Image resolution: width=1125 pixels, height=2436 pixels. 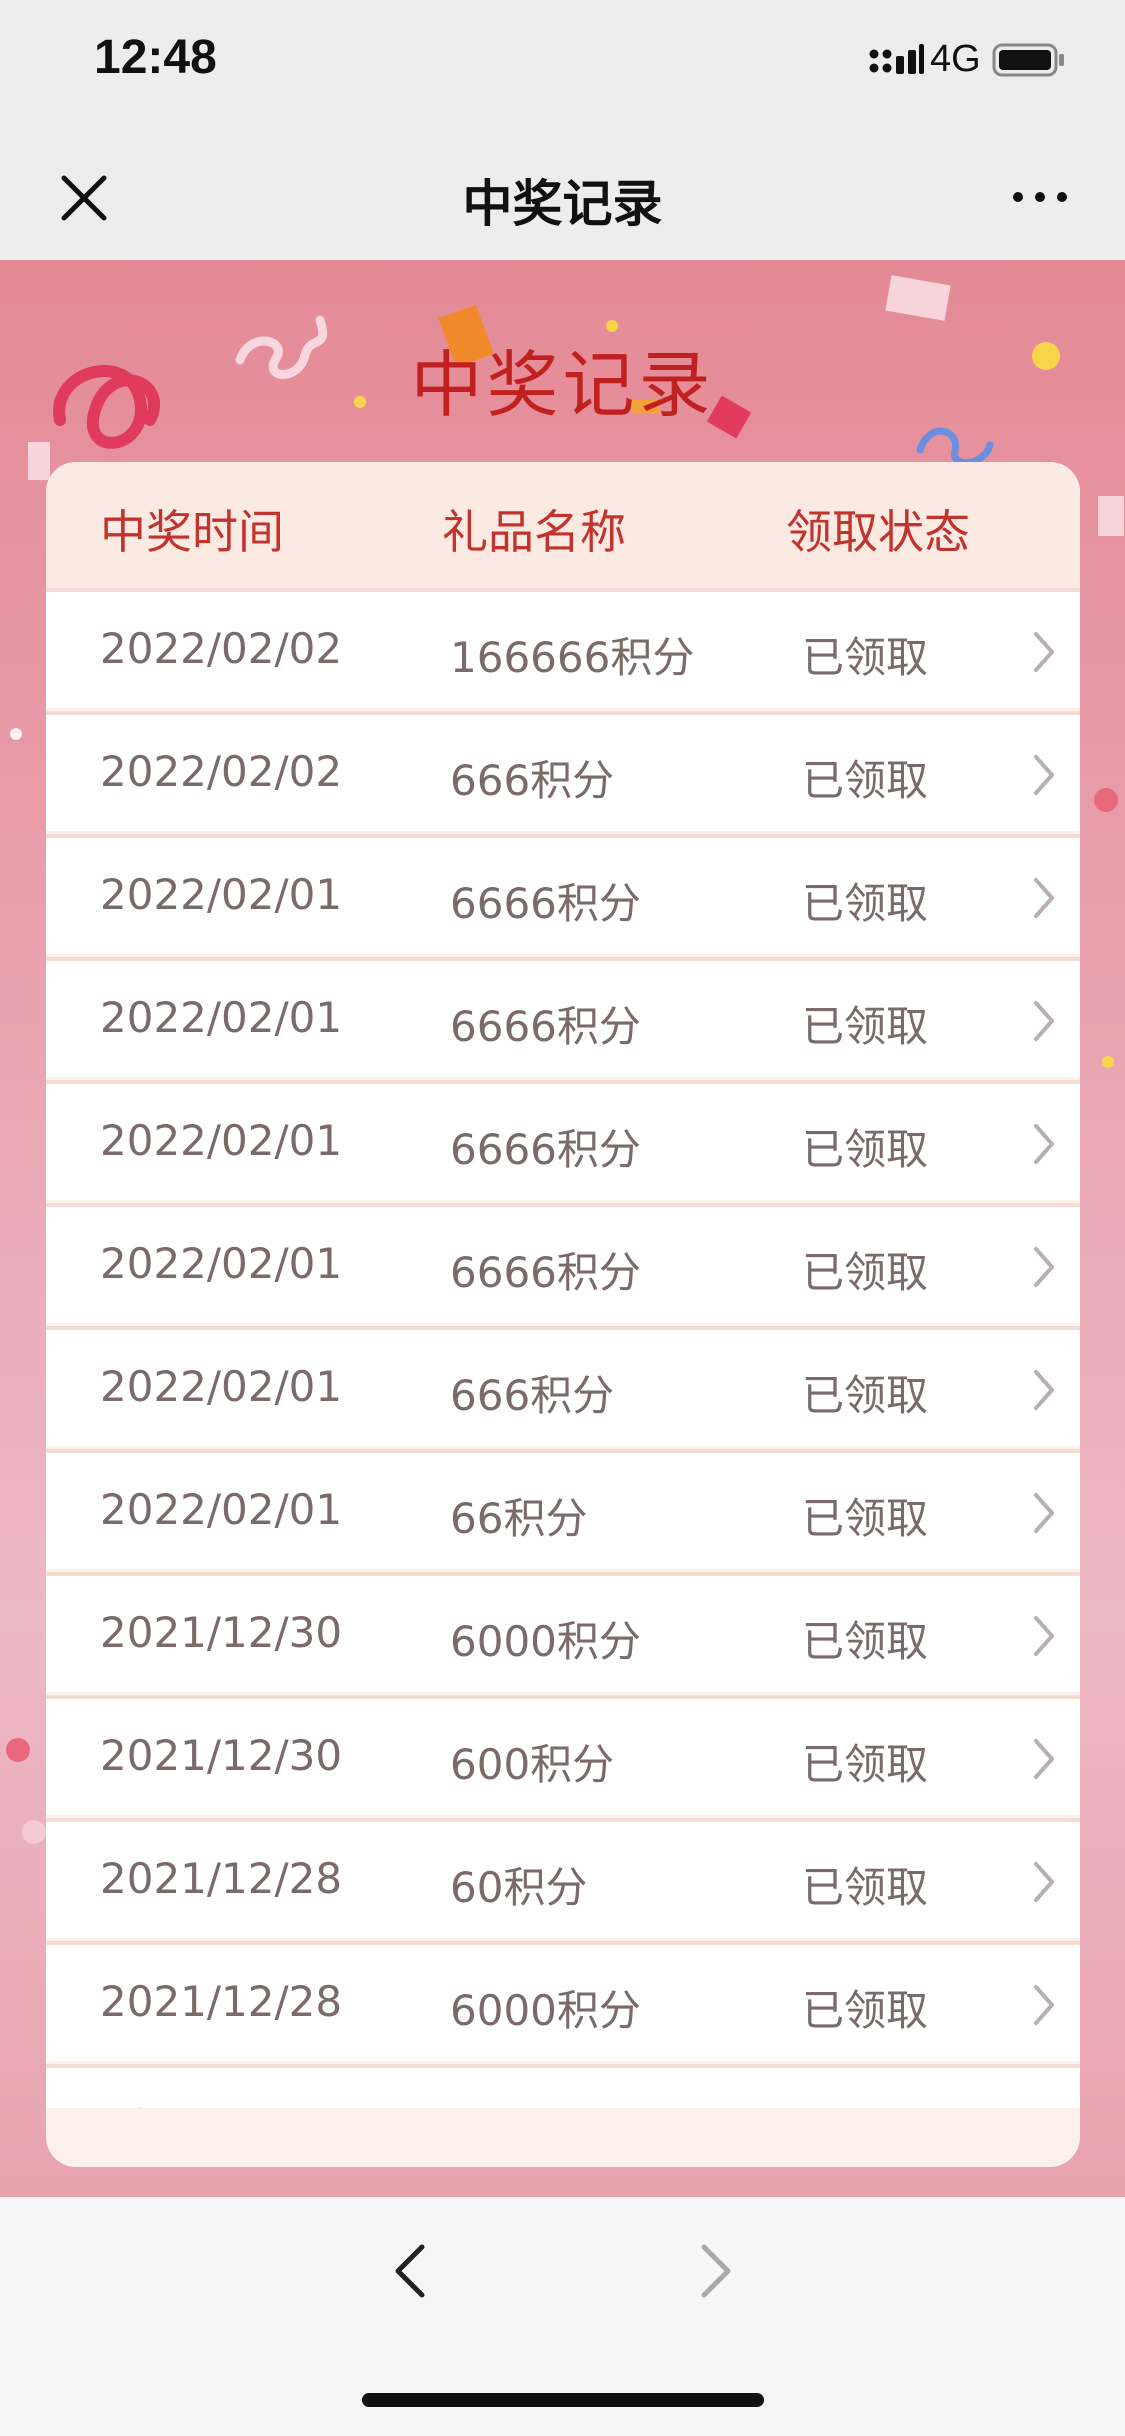 What do you see at coordinates (519, 1518) in the screenshot?
I see `row-prize: 66积分` at bounding box center [519, 1518].